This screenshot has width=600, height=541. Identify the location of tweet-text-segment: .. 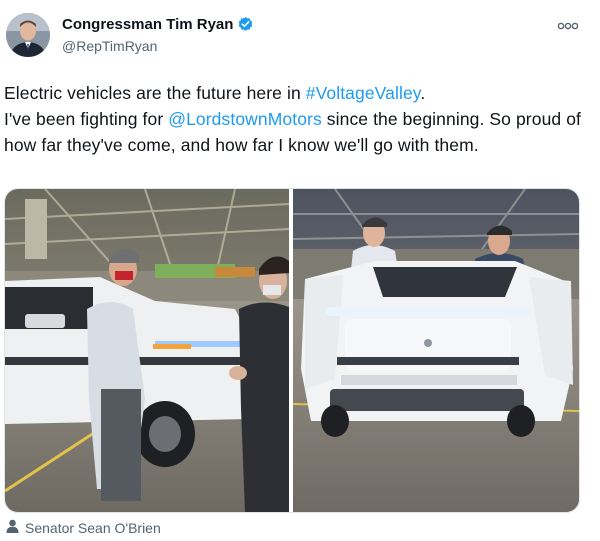
(423, 93).